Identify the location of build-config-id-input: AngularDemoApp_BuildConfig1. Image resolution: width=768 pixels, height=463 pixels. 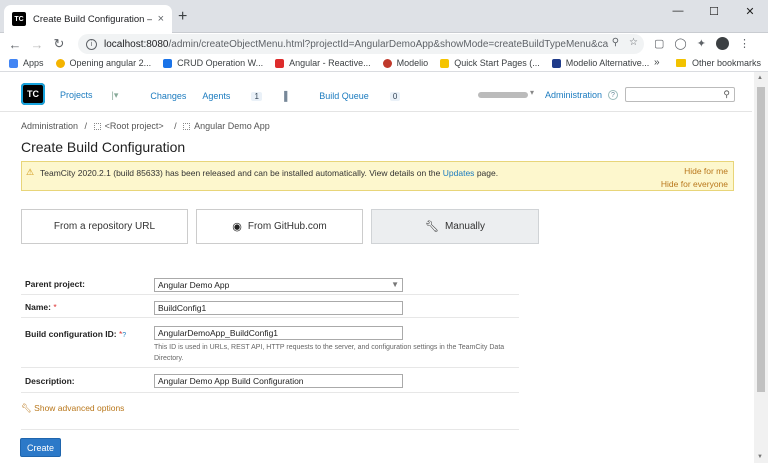
(278, 333).